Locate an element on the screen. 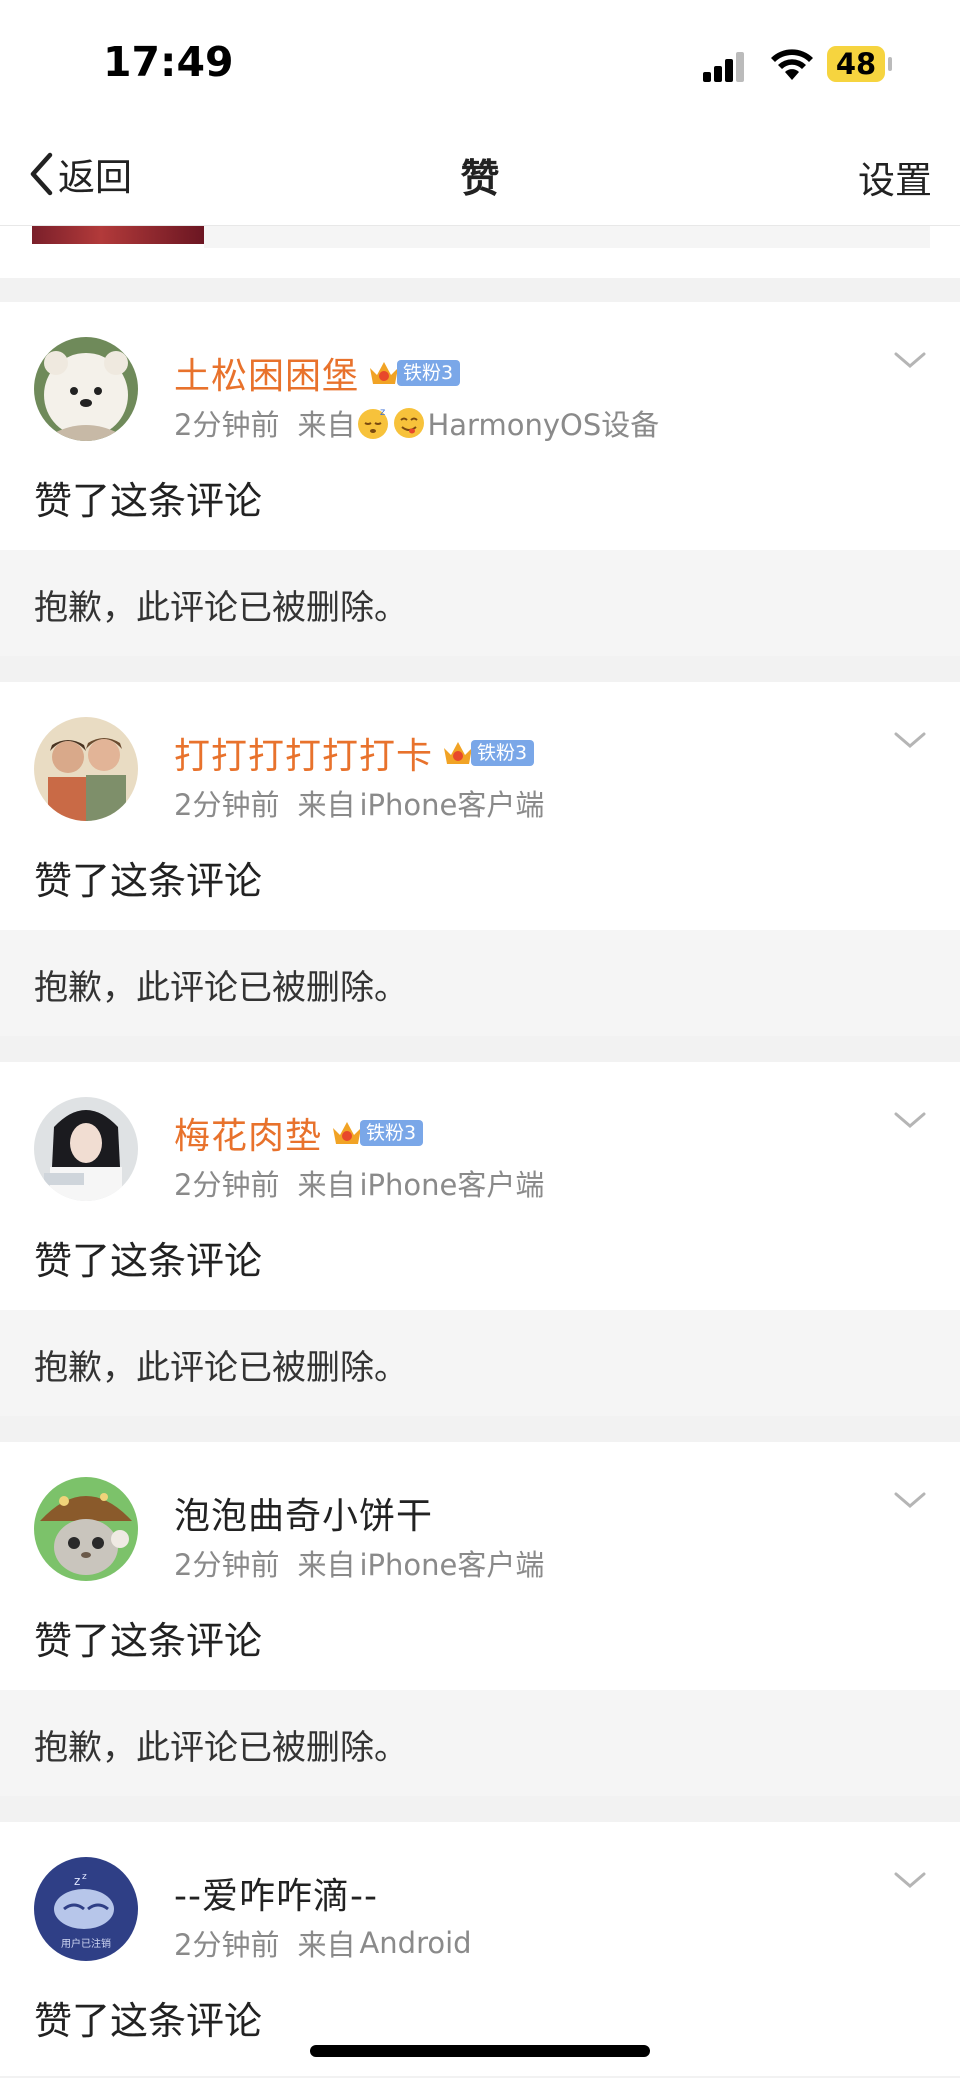 The height and width of the screenshot is (2078, 960). name-row: 打打打打打打卡 铁粉3 is located at coordinates (354, 753).